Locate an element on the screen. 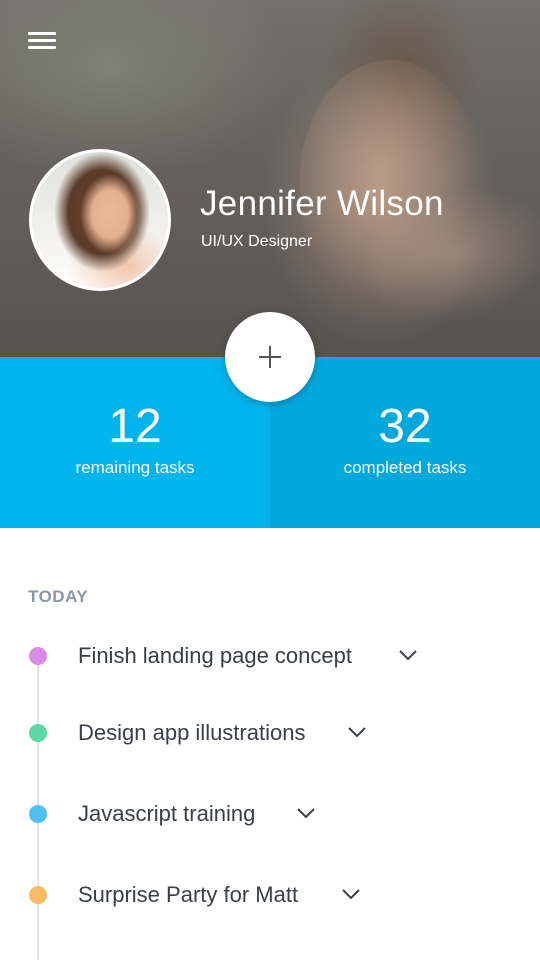  remaining-tasks-label: remaining tasks is located at coordinates (135, 467).